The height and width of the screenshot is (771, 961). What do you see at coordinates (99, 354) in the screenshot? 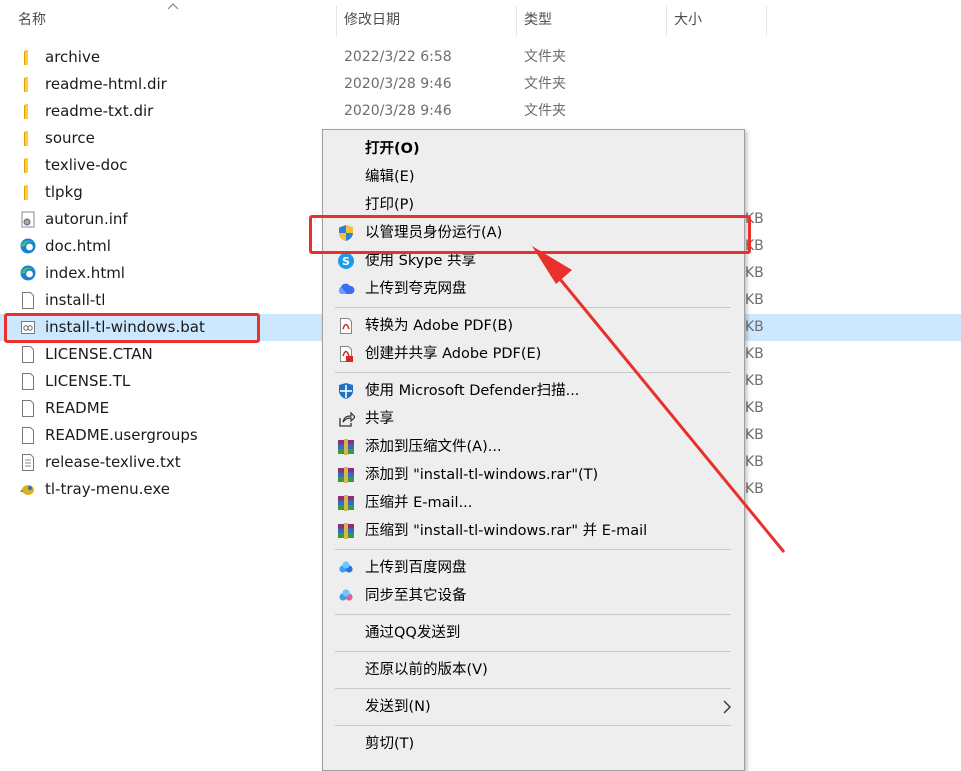
I see `file-name: LICENSE.CTAN` at bounding box center [99, 354].